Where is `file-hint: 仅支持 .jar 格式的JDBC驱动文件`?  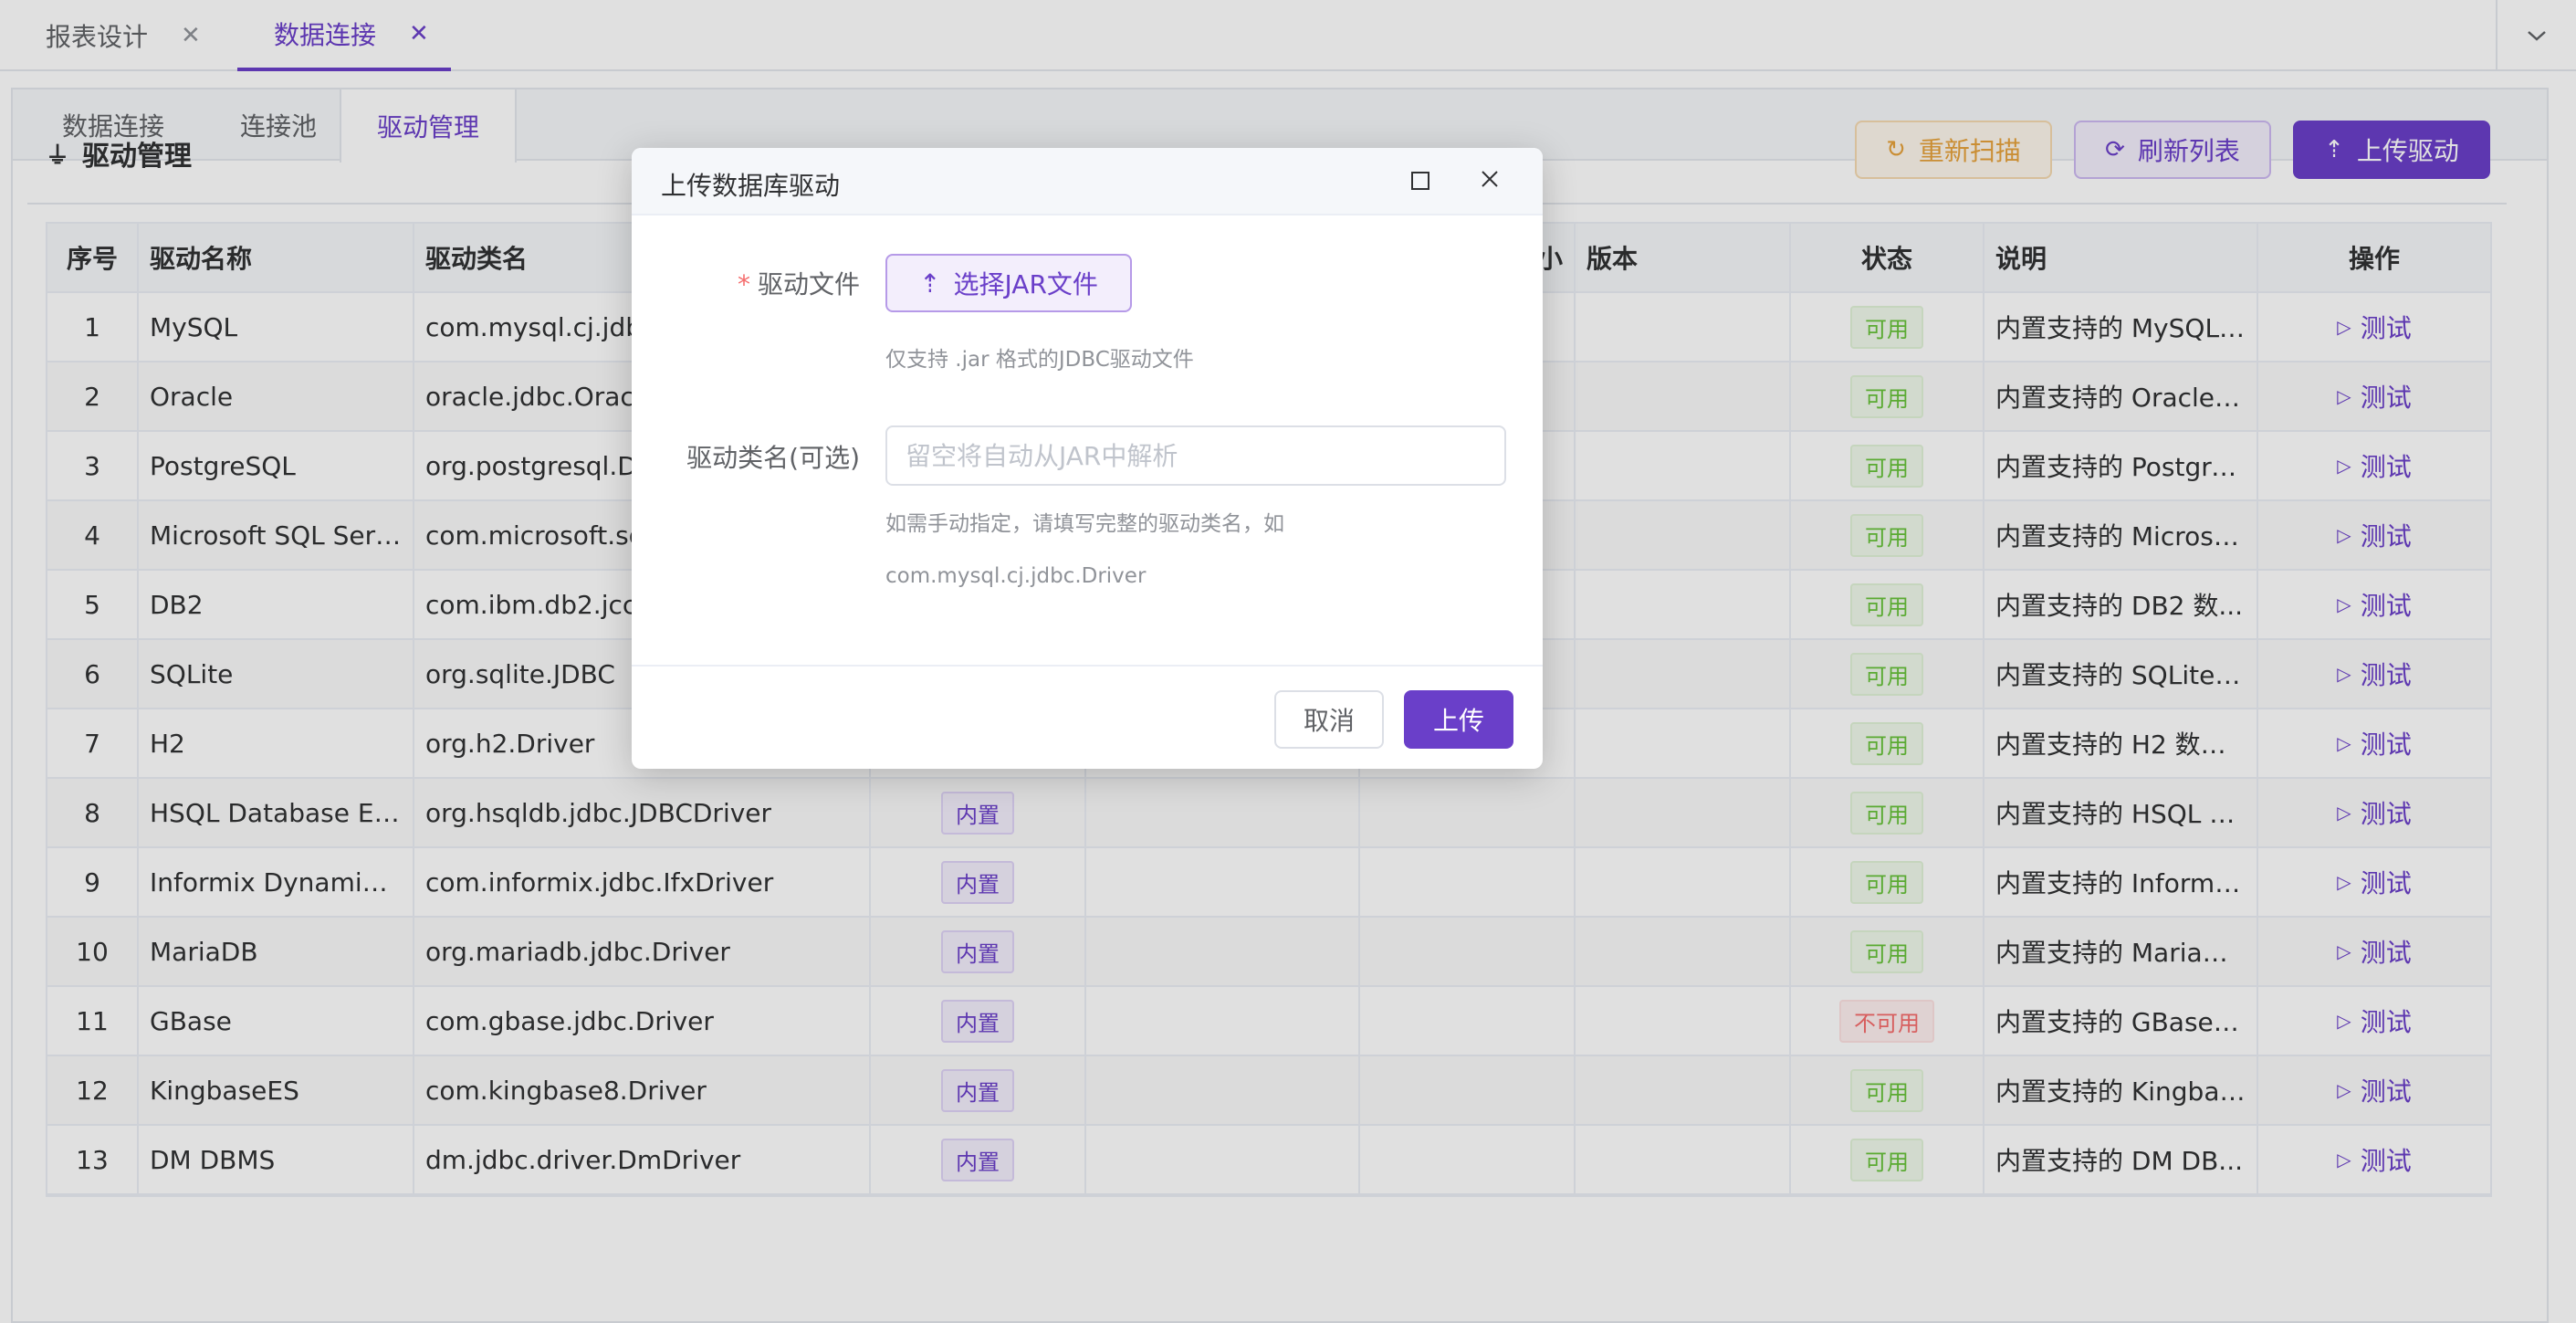
file-hint: 仅支持 .jar 格式的JDBC驱动文件 is located at coordinates (1039, 360).